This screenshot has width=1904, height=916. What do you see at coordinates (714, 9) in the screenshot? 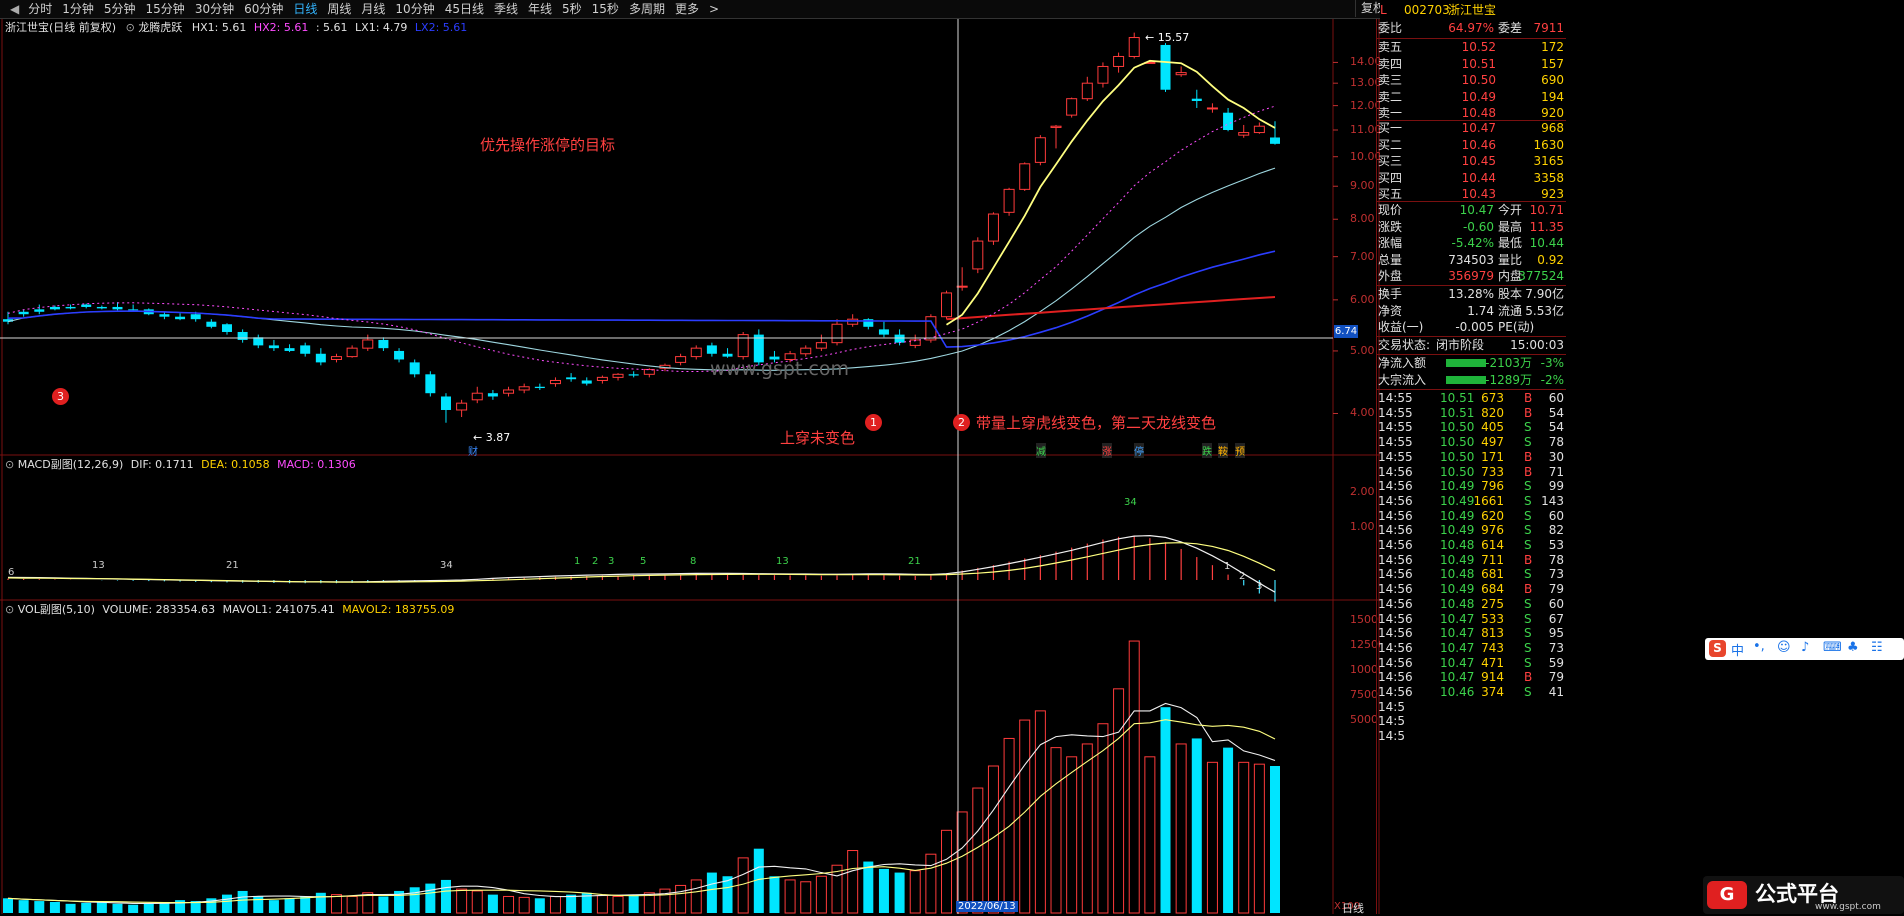
I see `more-chevron-icon: >` at bounding box center [714, 9].